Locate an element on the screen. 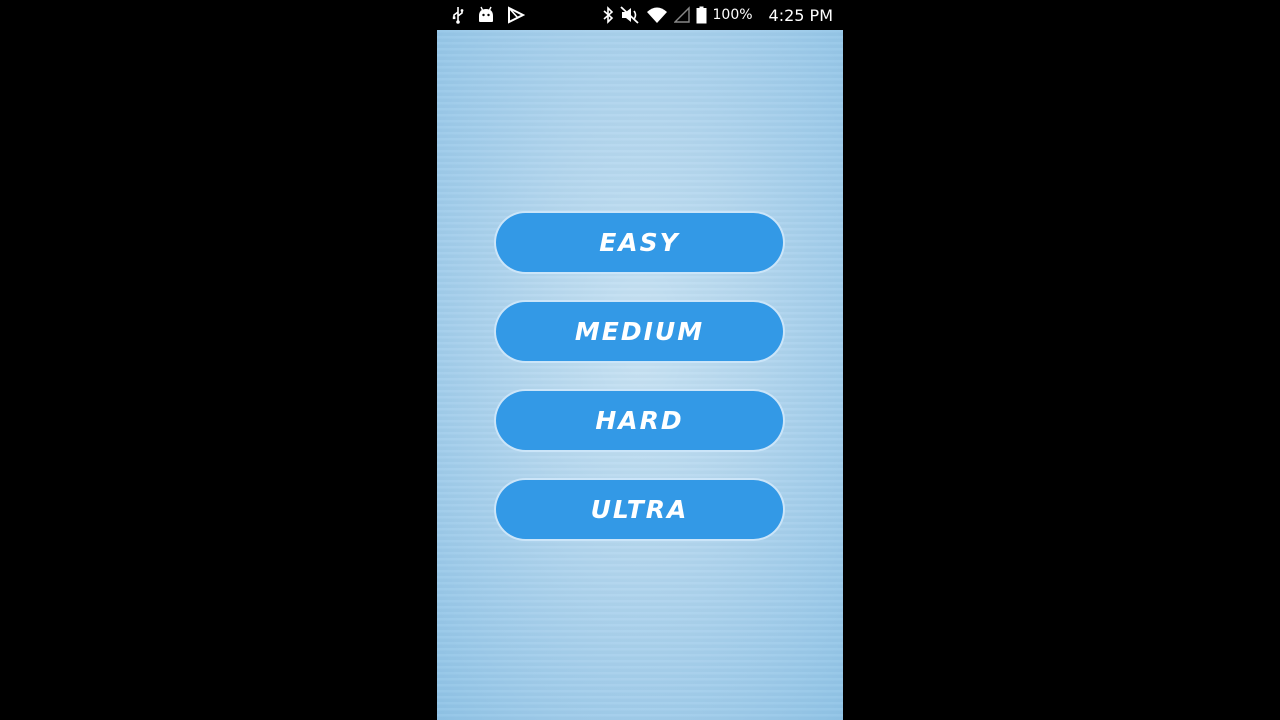 The width and height of the screenshot is (1280, 720). hard-button: HARD is located at coordinates (639, 420).